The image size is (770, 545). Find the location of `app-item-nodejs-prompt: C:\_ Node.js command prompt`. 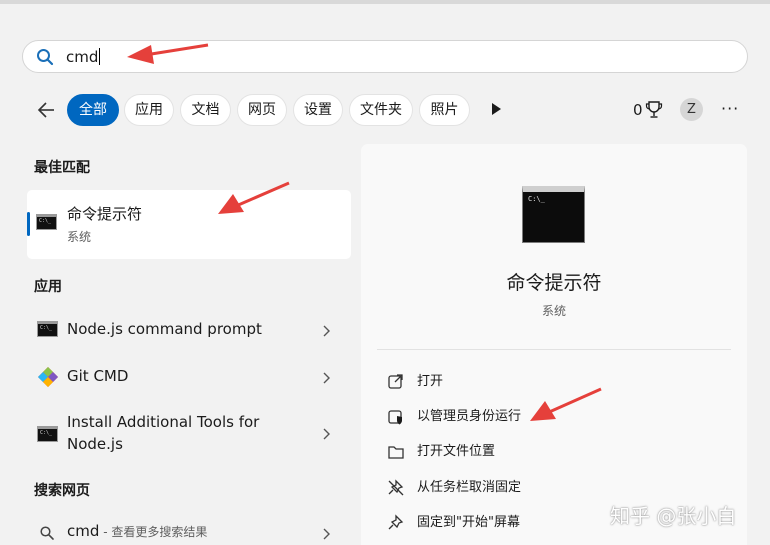

app-item-nodejs-prompt: C:\_ Node.js command prompt is located at coordinates (189, 331).